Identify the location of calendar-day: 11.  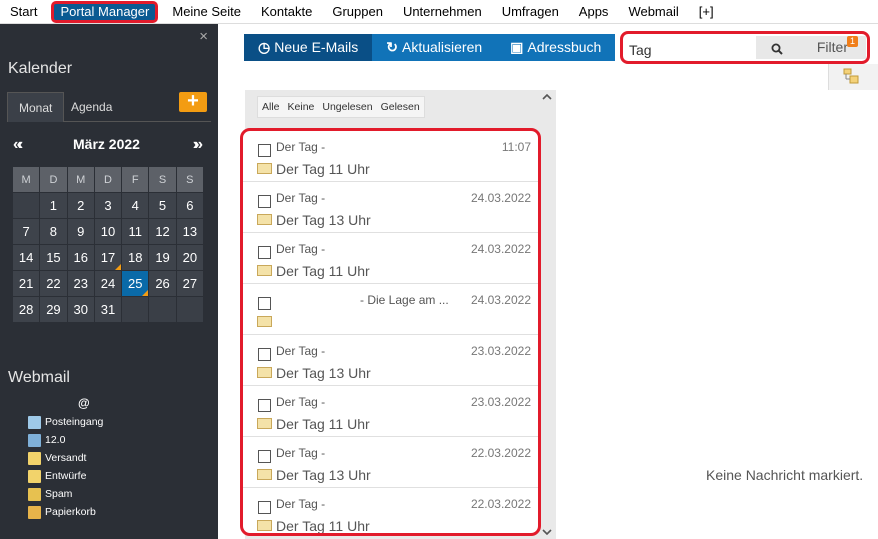
(135, 231).